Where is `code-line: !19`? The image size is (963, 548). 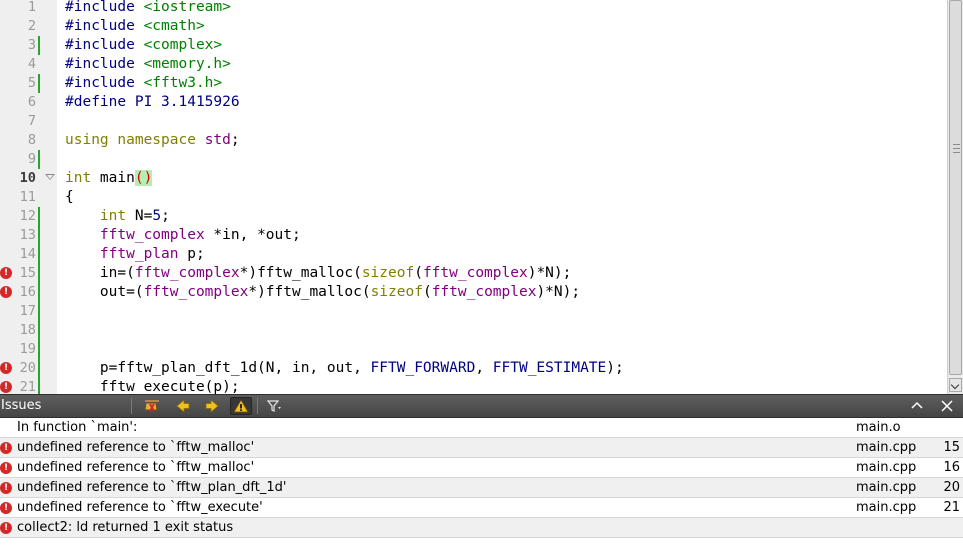 code-line: !19 is located at coordinates (473, 349).